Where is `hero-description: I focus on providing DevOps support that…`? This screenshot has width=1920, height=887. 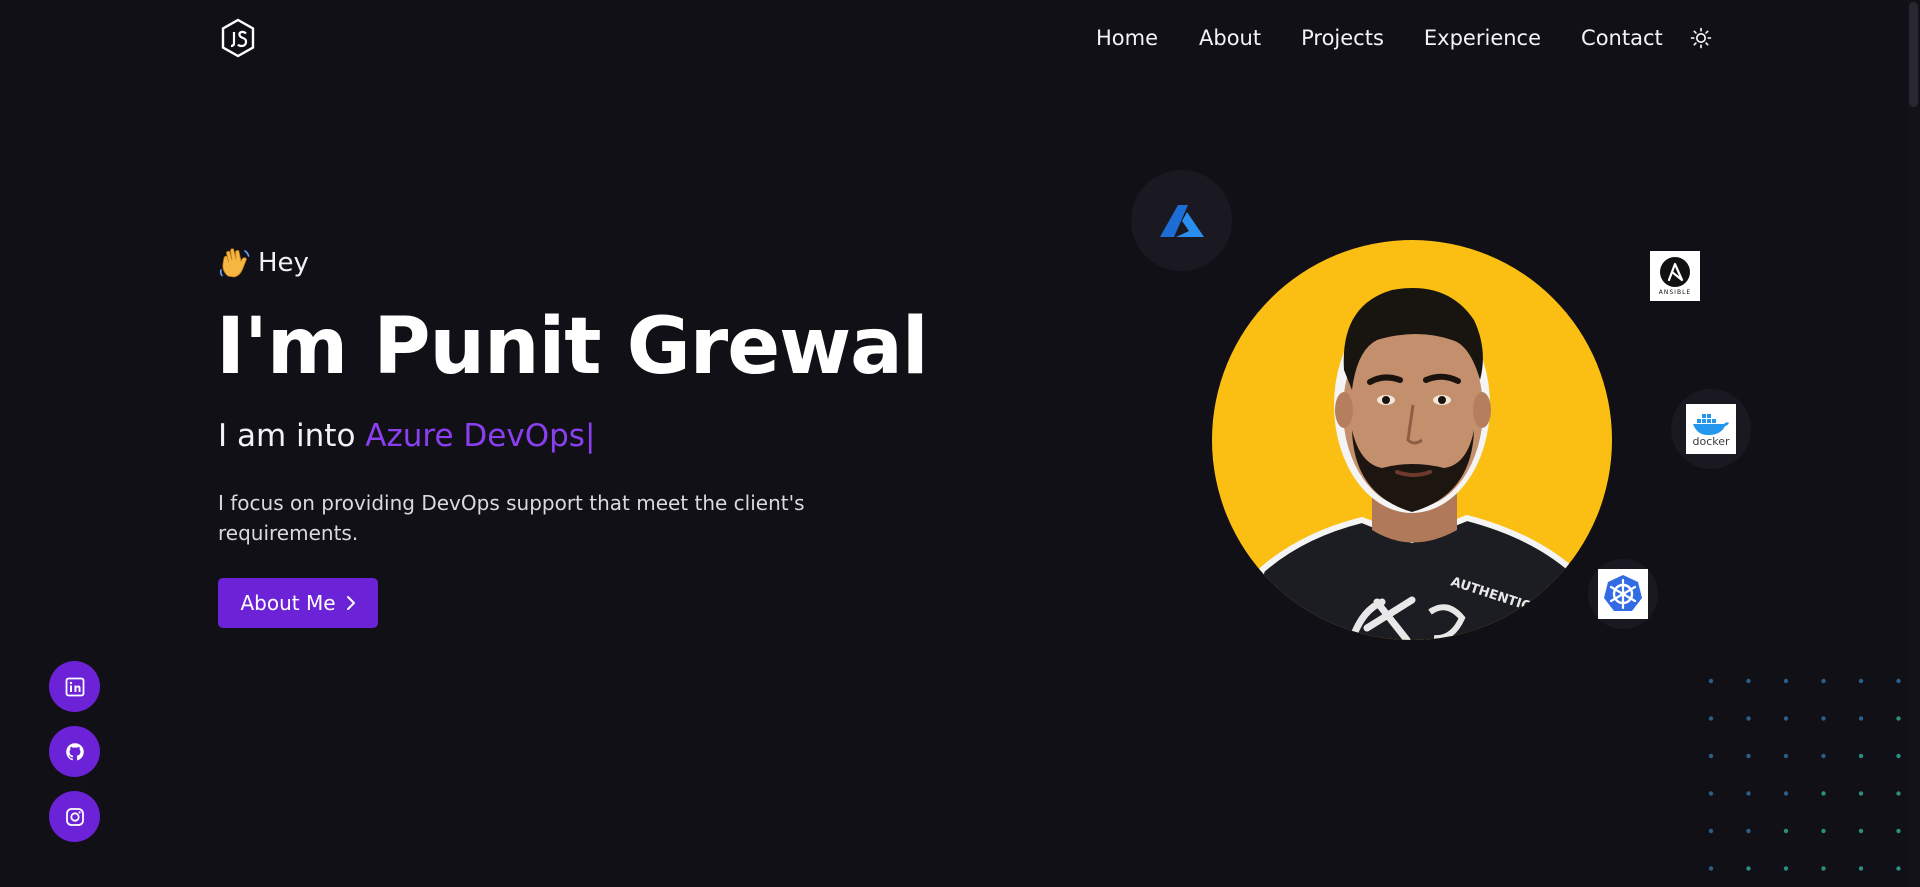 hero-description: I focus on providing DevOps support that… is located at coordinates (511, 518).